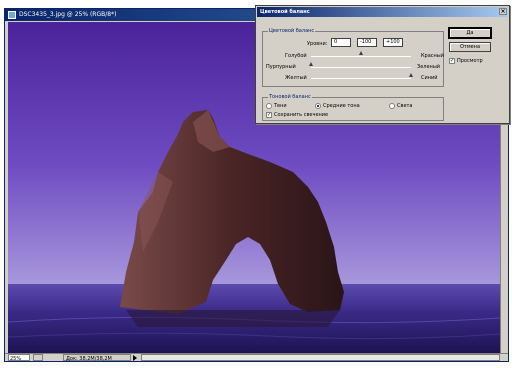  Describe the element at coordinates (38, 357) in the screenshot. I see `status-preview-button` at that location.